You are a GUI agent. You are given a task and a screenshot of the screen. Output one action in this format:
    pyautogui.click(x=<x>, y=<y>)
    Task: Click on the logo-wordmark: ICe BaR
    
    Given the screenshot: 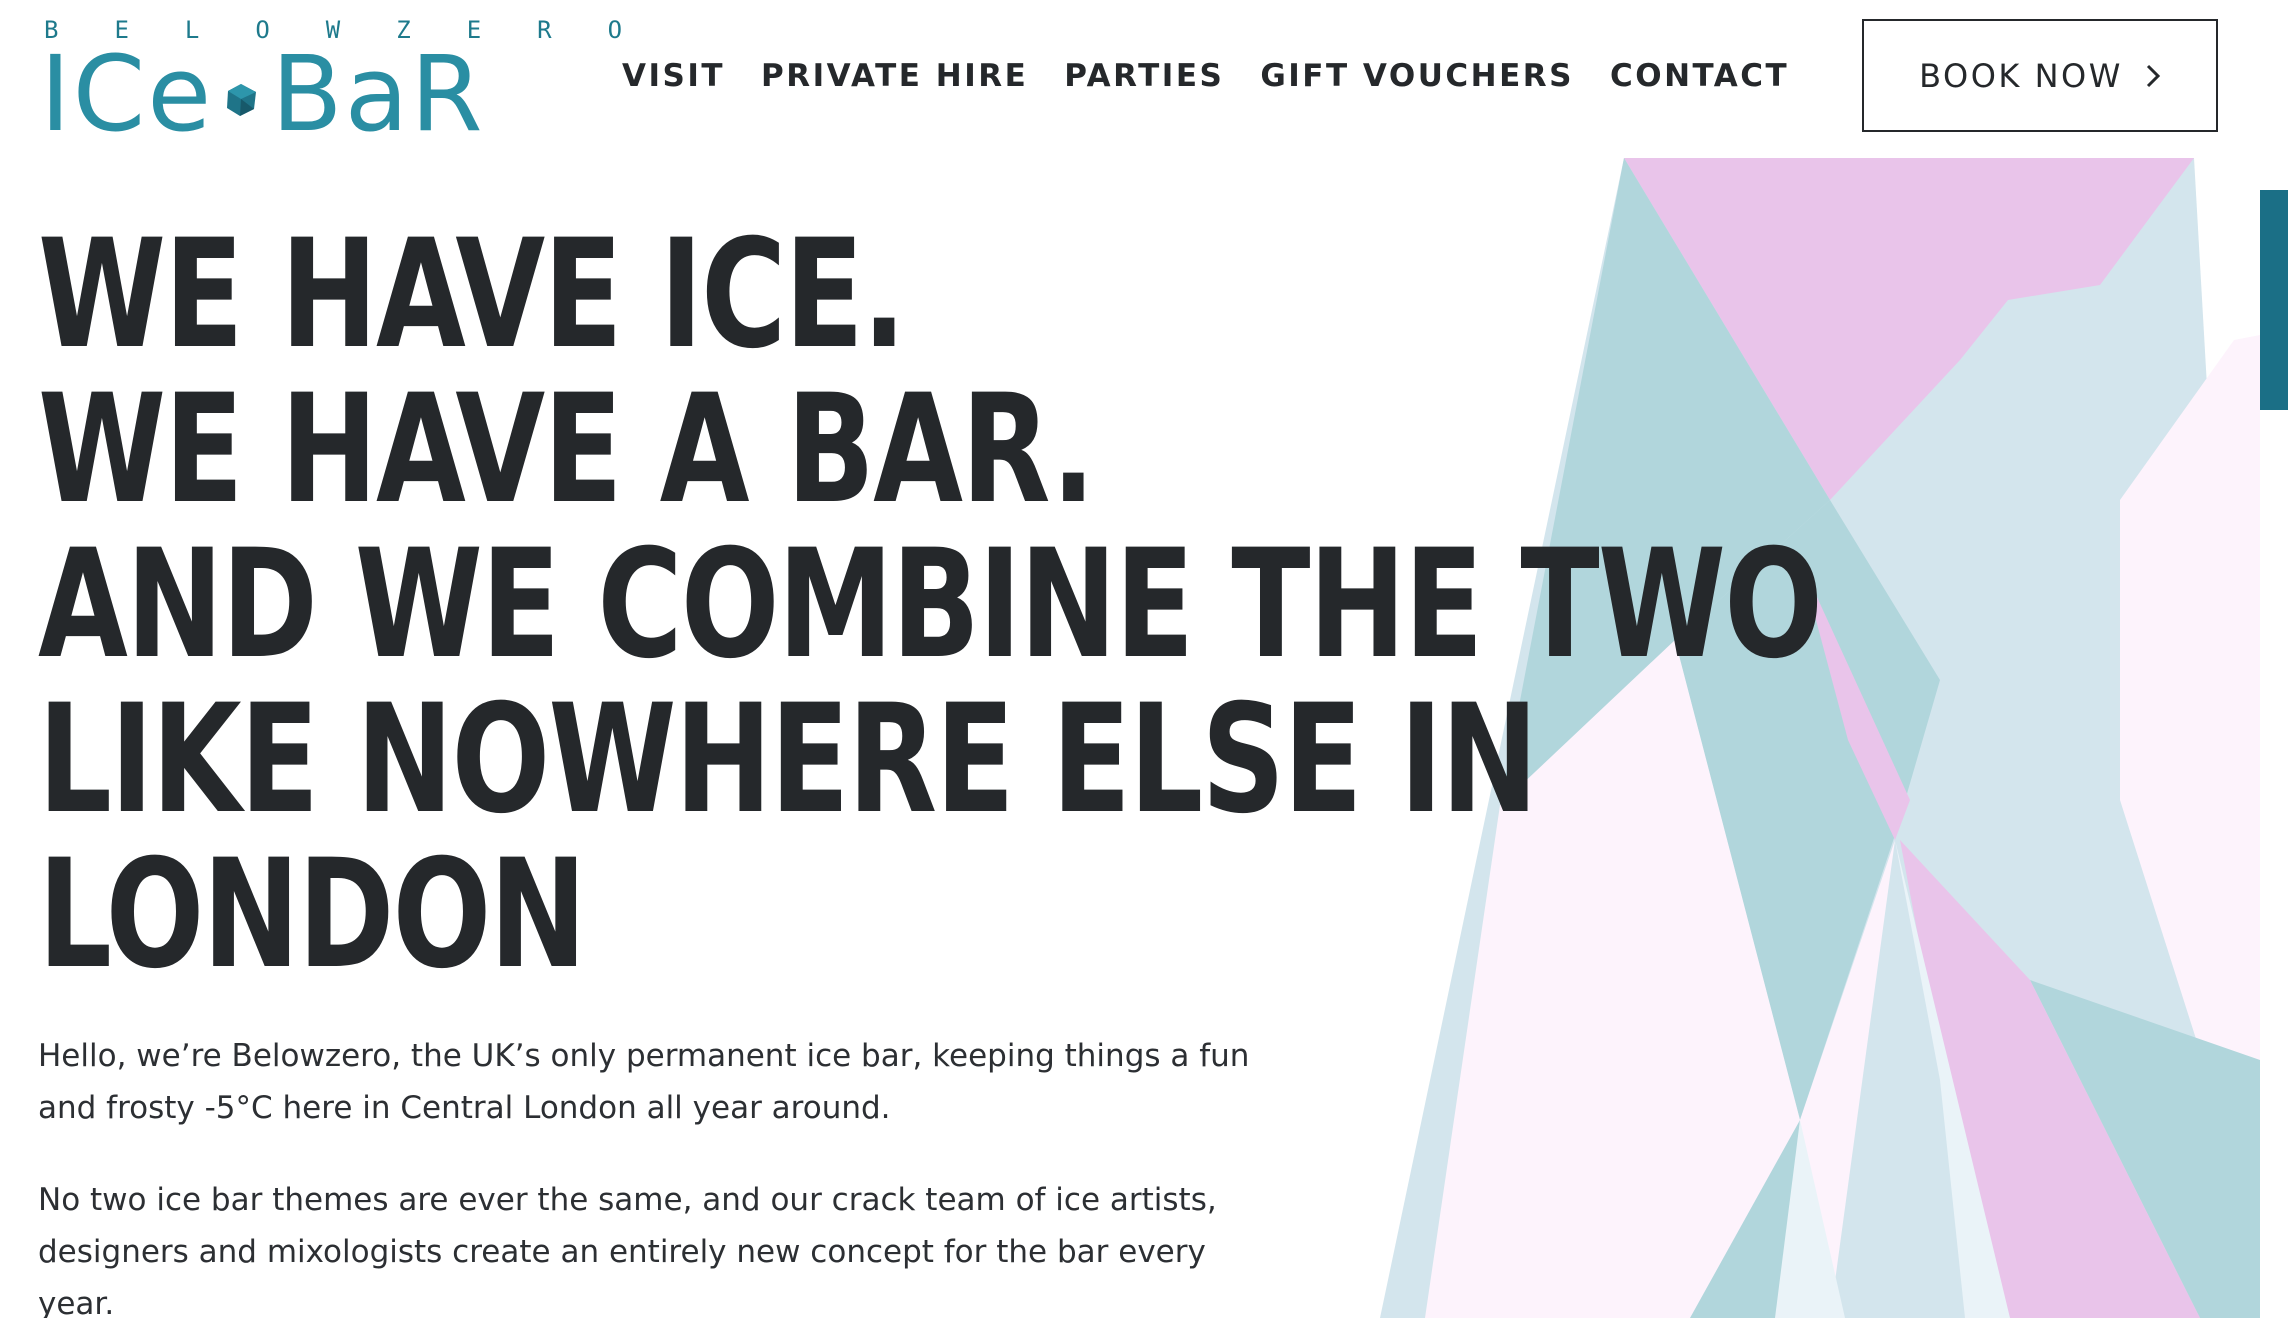 What is the action you would take?
    pyautogui.click(x=262, y=94)
    